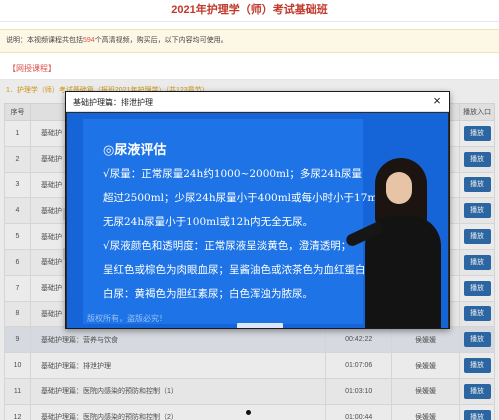 The width and height of the screenshot is (499, 420). Describe the element at coordinates (394, 243) in the screenshot. I see `presenter-image` at that location.